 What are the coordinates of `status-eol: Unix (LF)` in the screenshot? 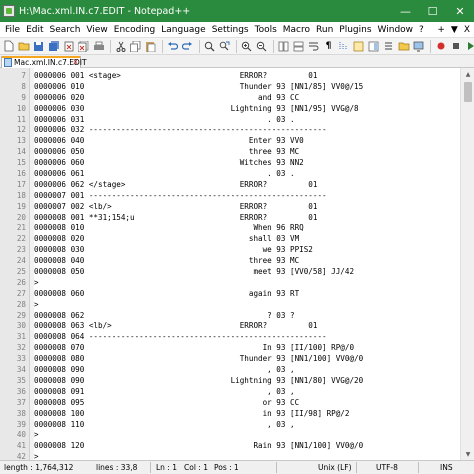 It's located at (335, 467).